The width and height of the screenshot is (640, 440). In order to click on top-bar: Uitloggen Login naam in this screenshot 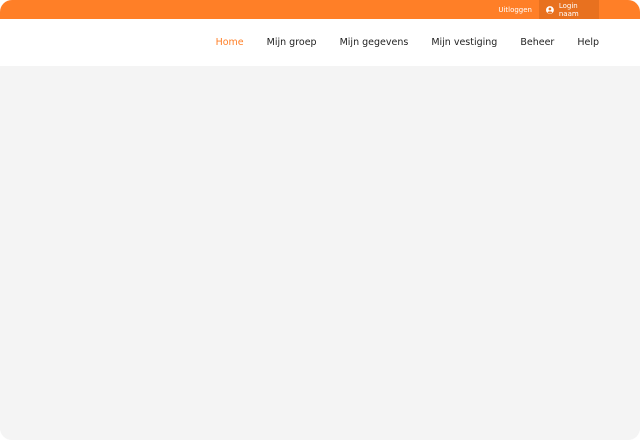, I will do `click(320, 9)`.